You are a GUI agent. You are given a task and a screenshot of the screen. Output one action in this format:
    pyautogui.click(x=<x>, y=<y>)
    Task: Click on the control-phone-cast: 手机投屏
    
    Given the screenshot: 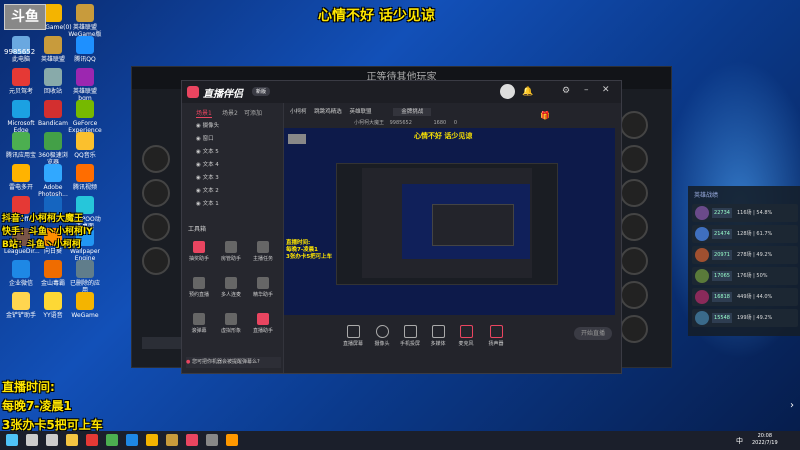 What is the action you would take?
    pyautogui.click(x=410, y=336)
    